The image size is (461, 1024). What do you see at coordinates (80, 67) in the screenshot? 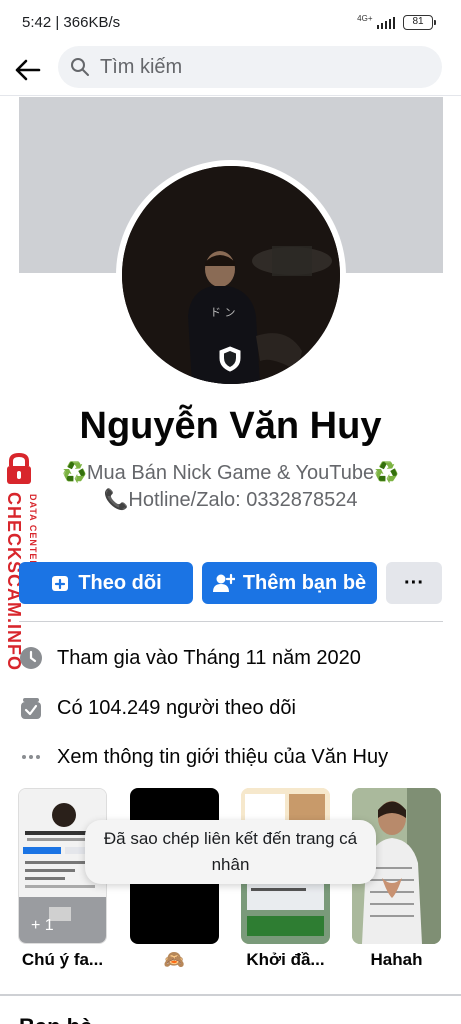
I see `search-icon` at bounding box center [80, 67].